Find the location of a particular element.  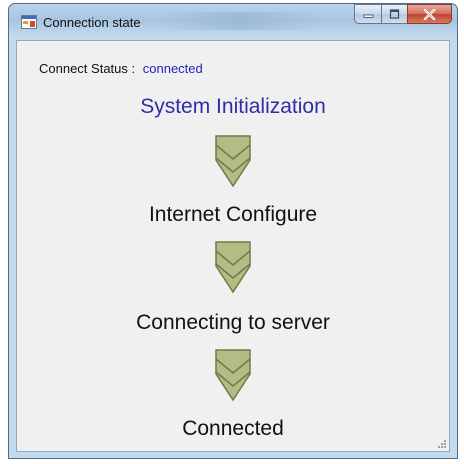

connect-status-row: Connect Status : connected is located at coordinates (121, 68).